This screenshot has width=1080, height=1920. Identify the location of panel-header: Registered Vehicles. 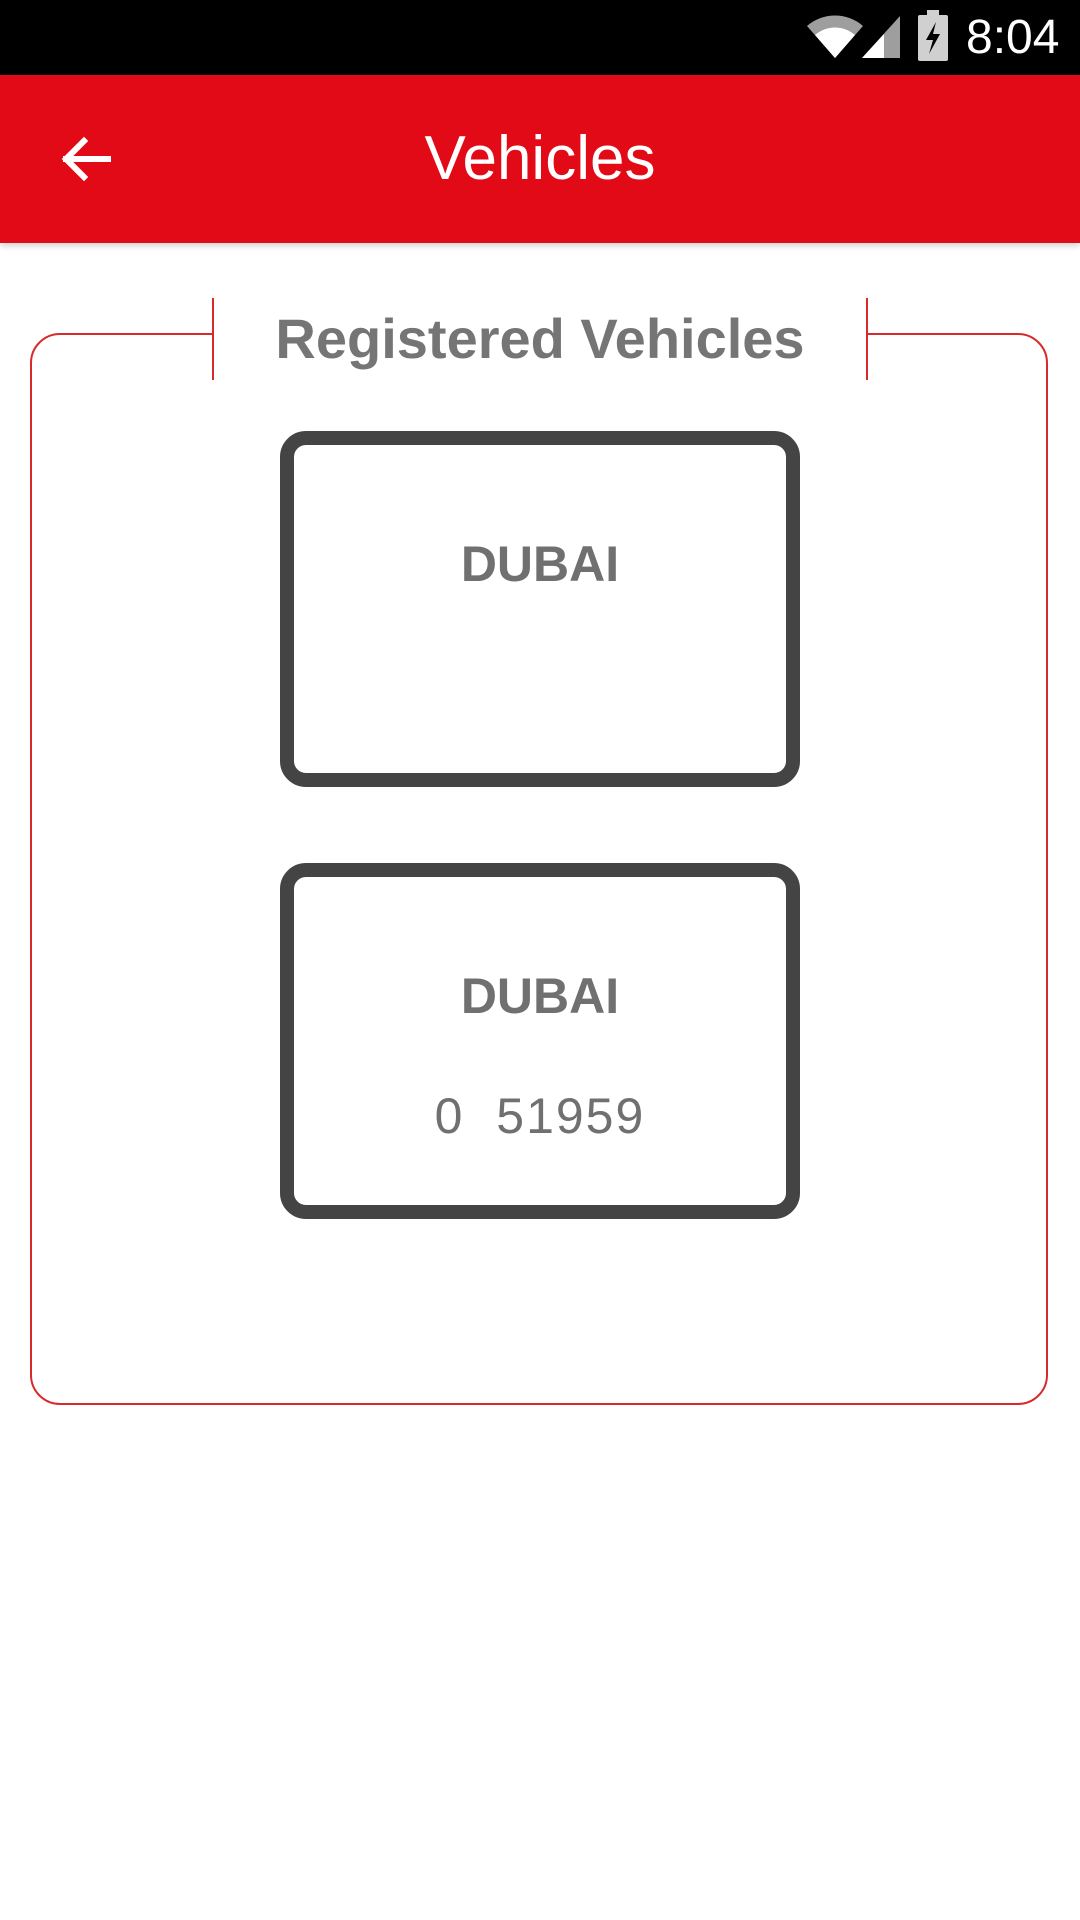
(540, 339).